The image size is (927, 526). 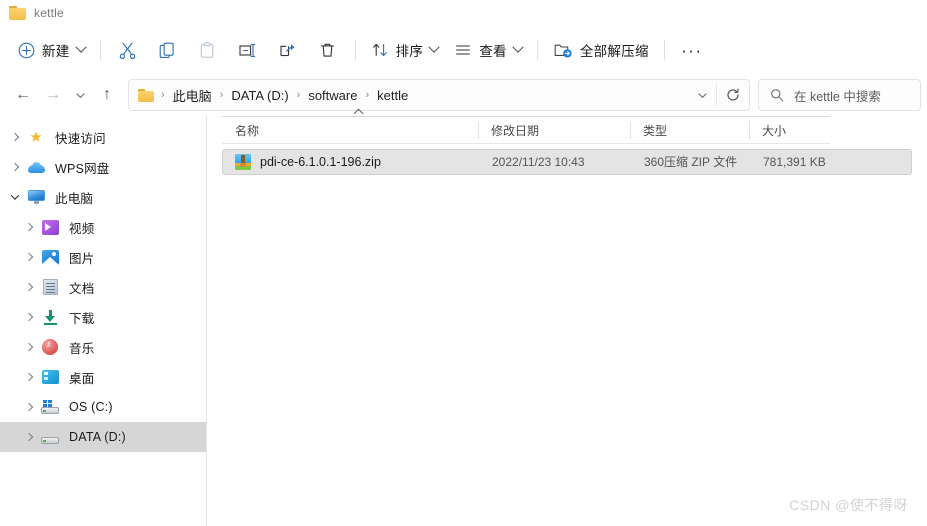 What do you see at coordinates (392, 95) in the screenshot?
I see `breadcrumb-item-3: kettle` at bounding box center [392, 95].